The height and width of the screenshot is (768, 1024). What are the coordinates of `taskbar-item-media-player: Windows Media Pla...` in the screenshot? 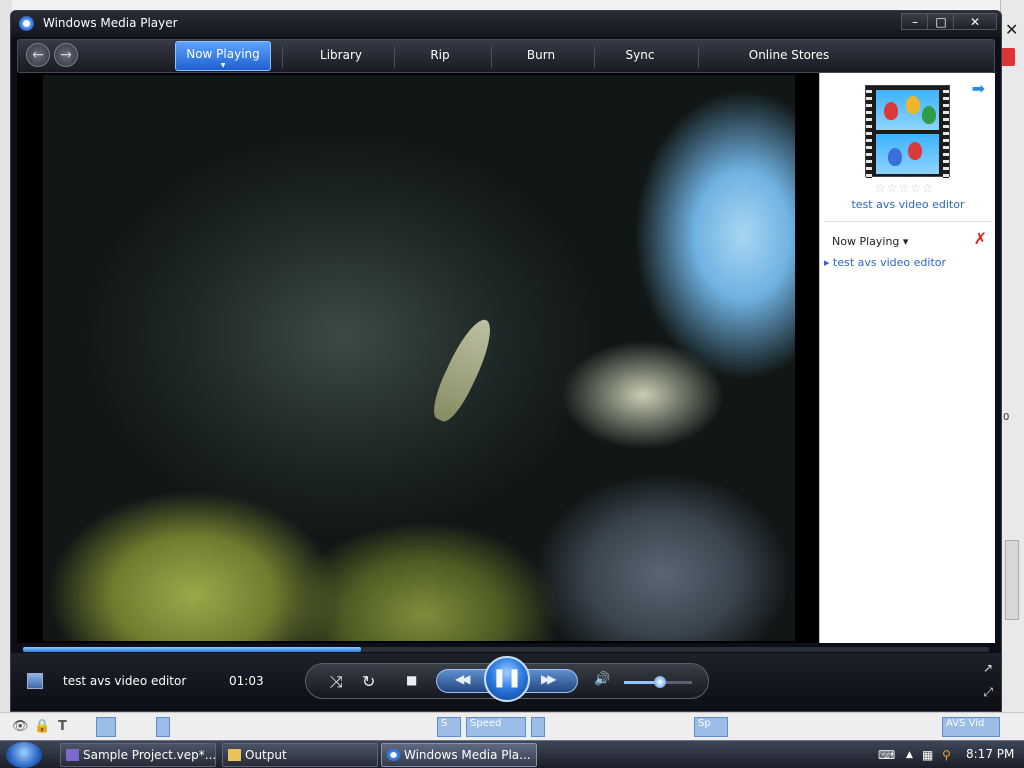 It's located at (459, 755).